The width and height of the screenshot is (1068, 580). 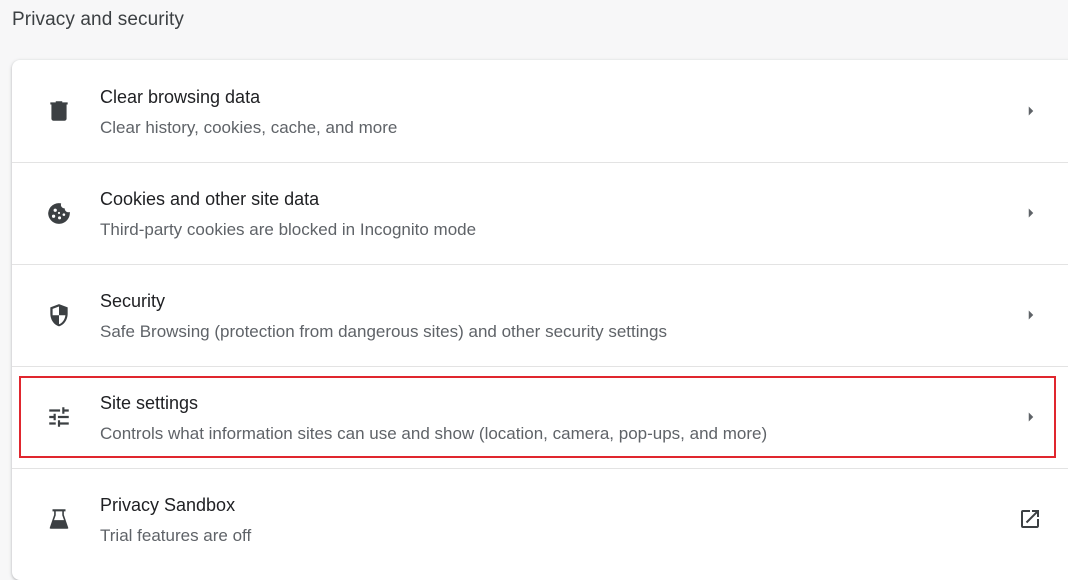 I want to click on row-sublabel: Trial features are off, so click(x=176, y=535).